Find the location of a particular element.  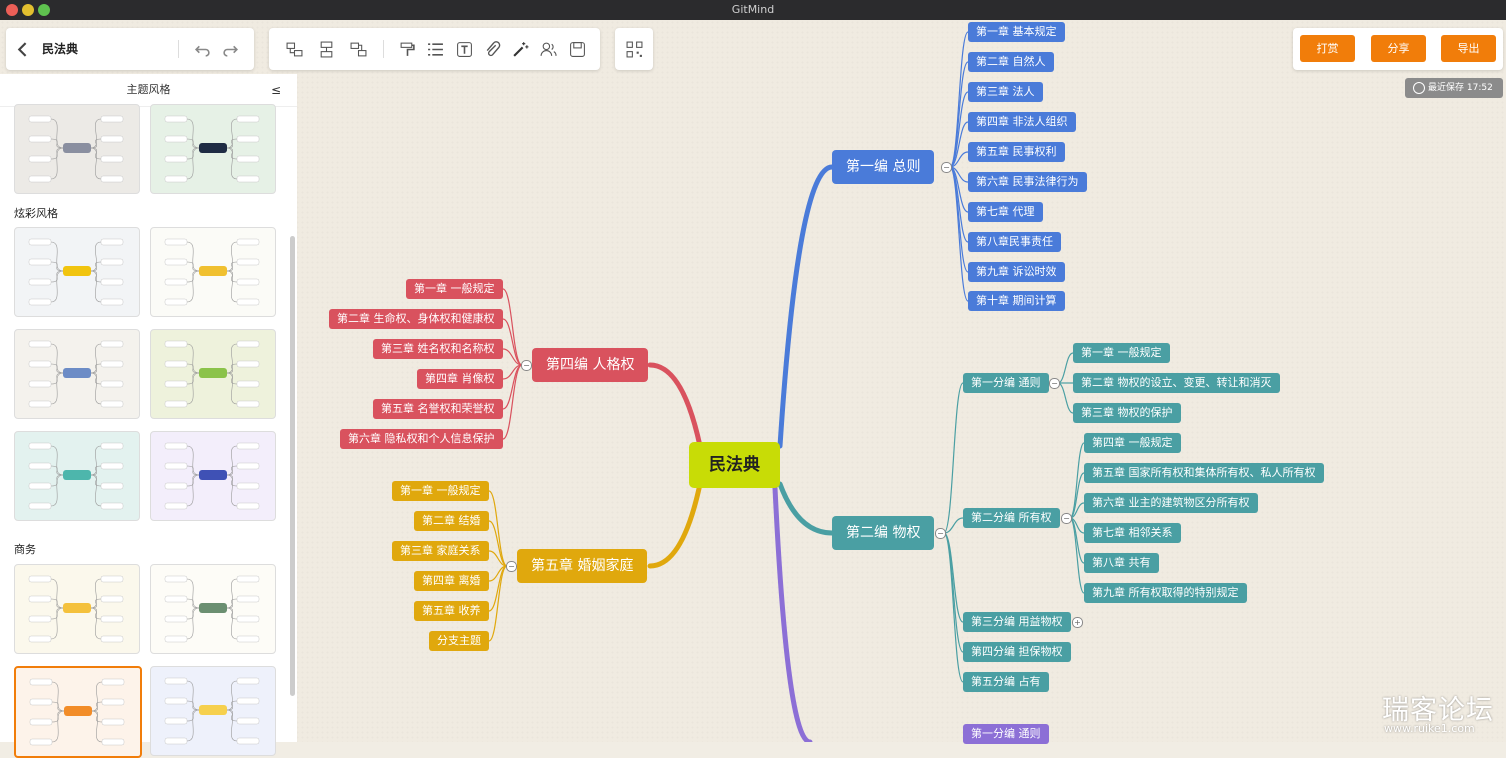

branch-node: 第四编 人格权 is located at coordinates (590, 365).